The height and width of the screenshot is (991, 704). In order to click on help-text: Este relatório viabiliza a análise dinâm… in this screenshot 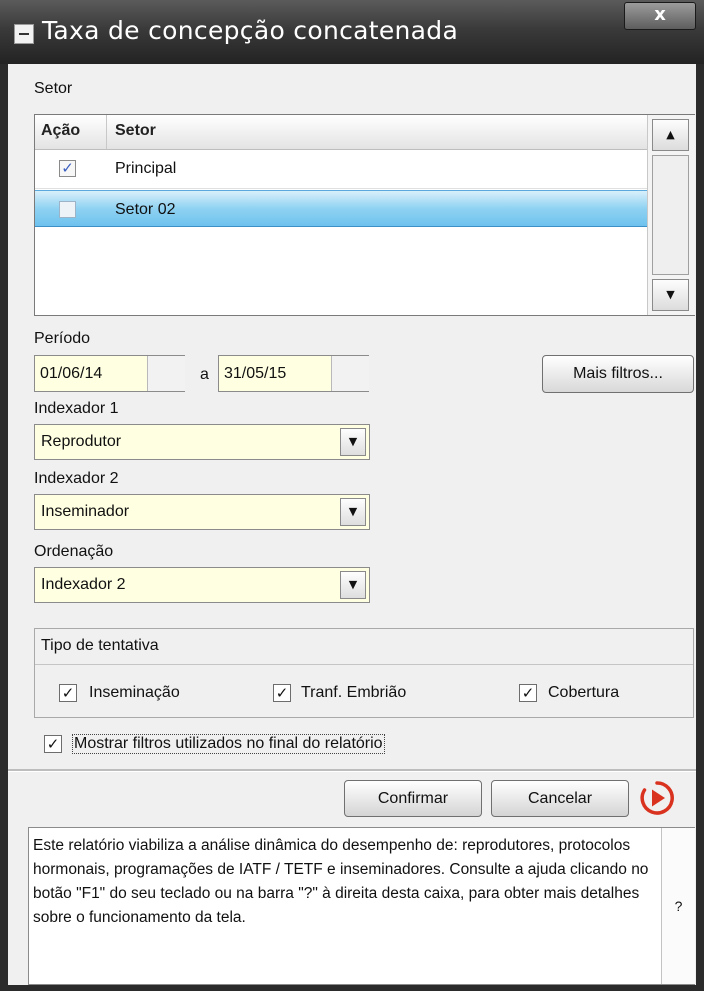, I will do `click(341, 881)`.